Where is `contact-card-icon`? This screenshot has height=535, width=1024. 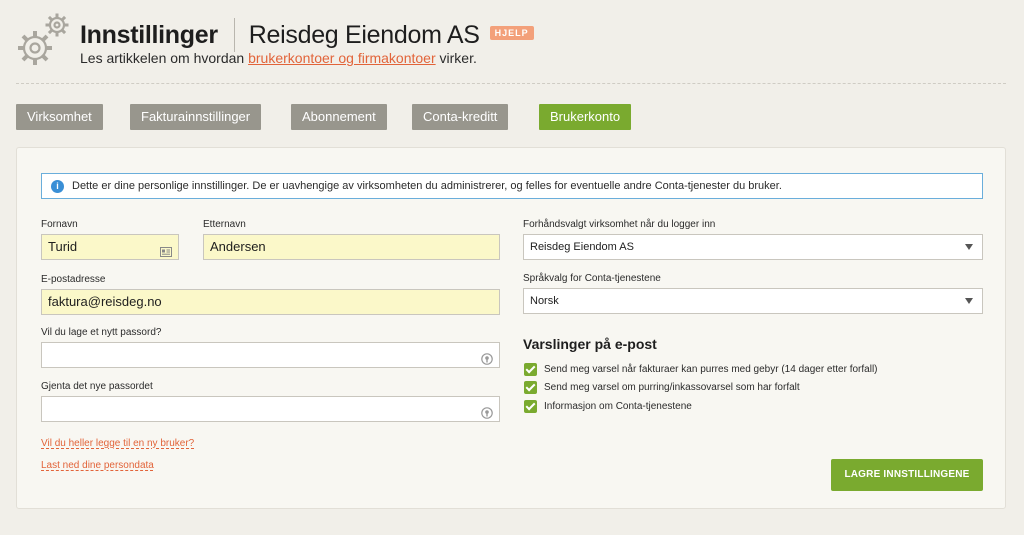 contact-card-icon is located at coordinates (166, 249).